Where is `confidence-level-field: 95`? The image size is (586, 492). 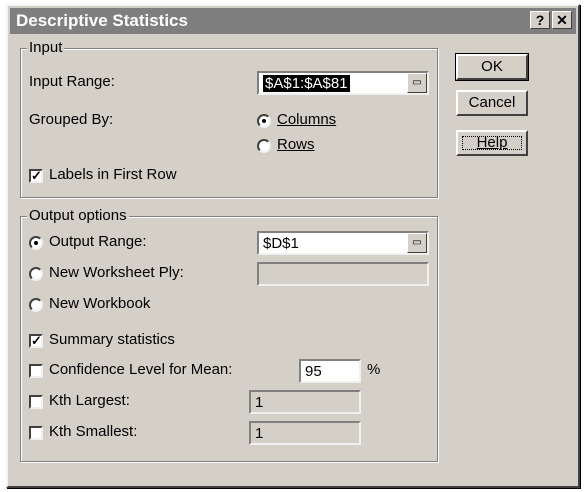
confidence-level-field: 95 is located at coordinates (330, 371).